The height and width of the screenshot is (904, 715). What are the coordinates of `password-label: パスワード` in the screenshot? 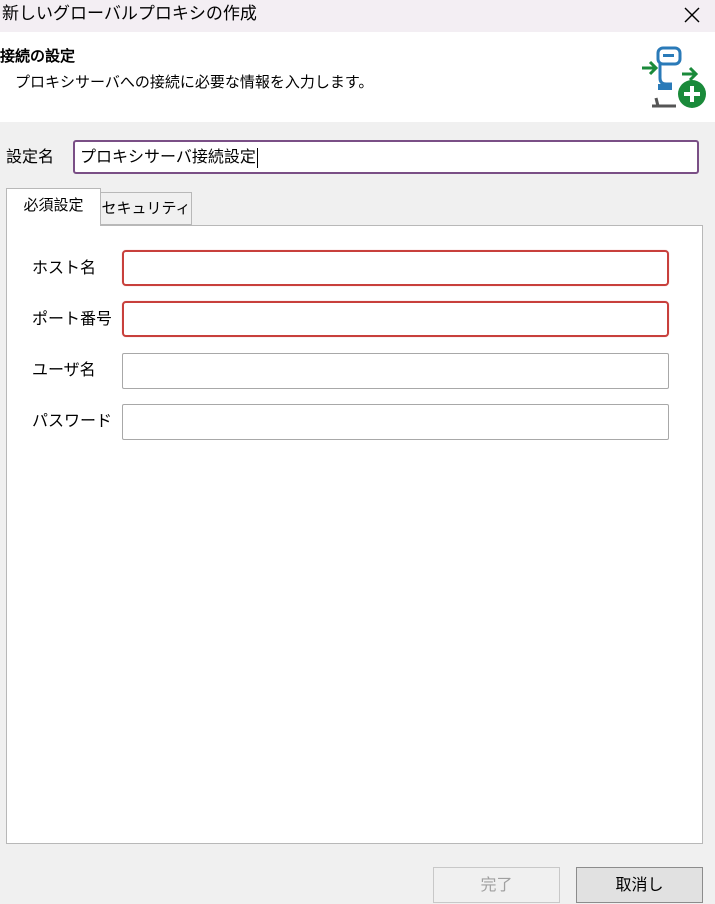 It's located at (72, 420).